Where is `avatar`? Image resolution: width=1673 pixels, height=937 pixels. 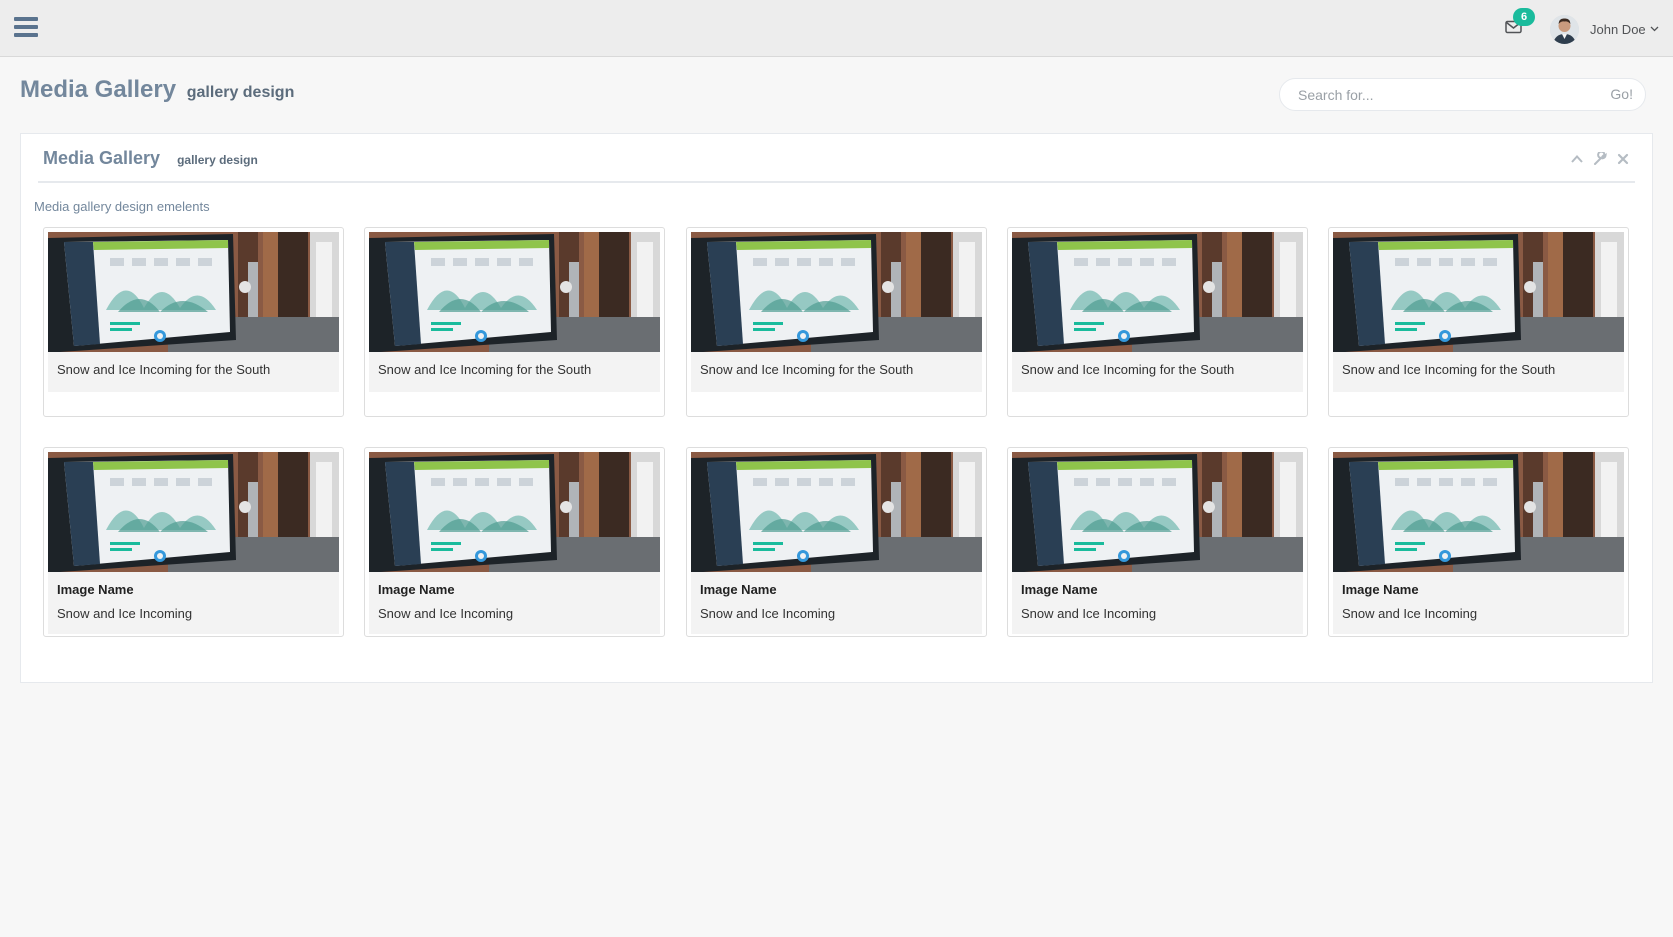
avatar is located at coordinates (1564, 29).